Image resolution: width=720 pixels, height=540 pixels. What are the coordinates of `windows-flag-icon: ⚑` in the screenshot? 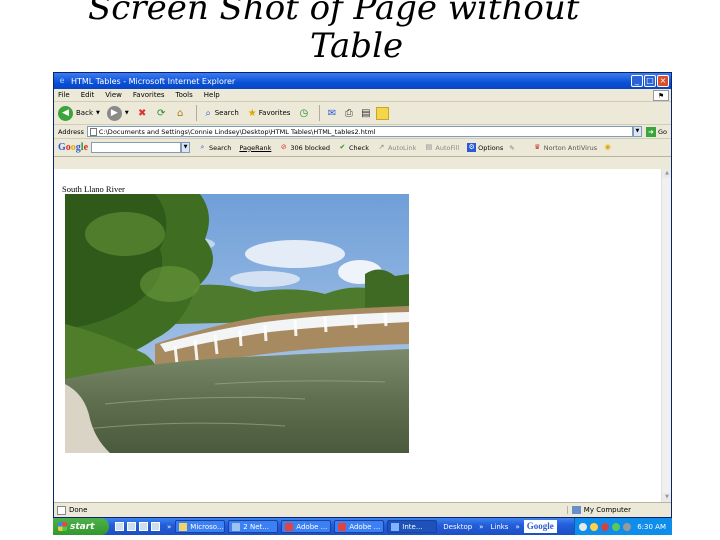 It's located at (661, 95).